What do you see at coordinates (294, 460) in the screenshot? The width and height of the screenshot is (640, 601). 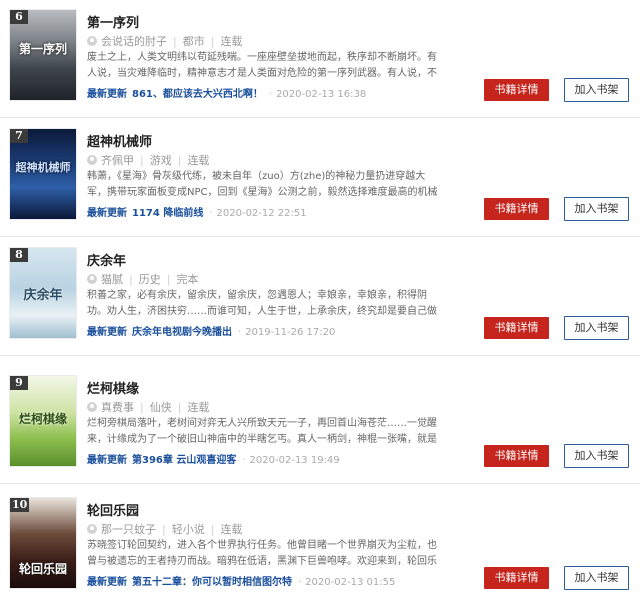 I see `update-time: 2020-02-13 19:49` at bounding box center [294, 460].